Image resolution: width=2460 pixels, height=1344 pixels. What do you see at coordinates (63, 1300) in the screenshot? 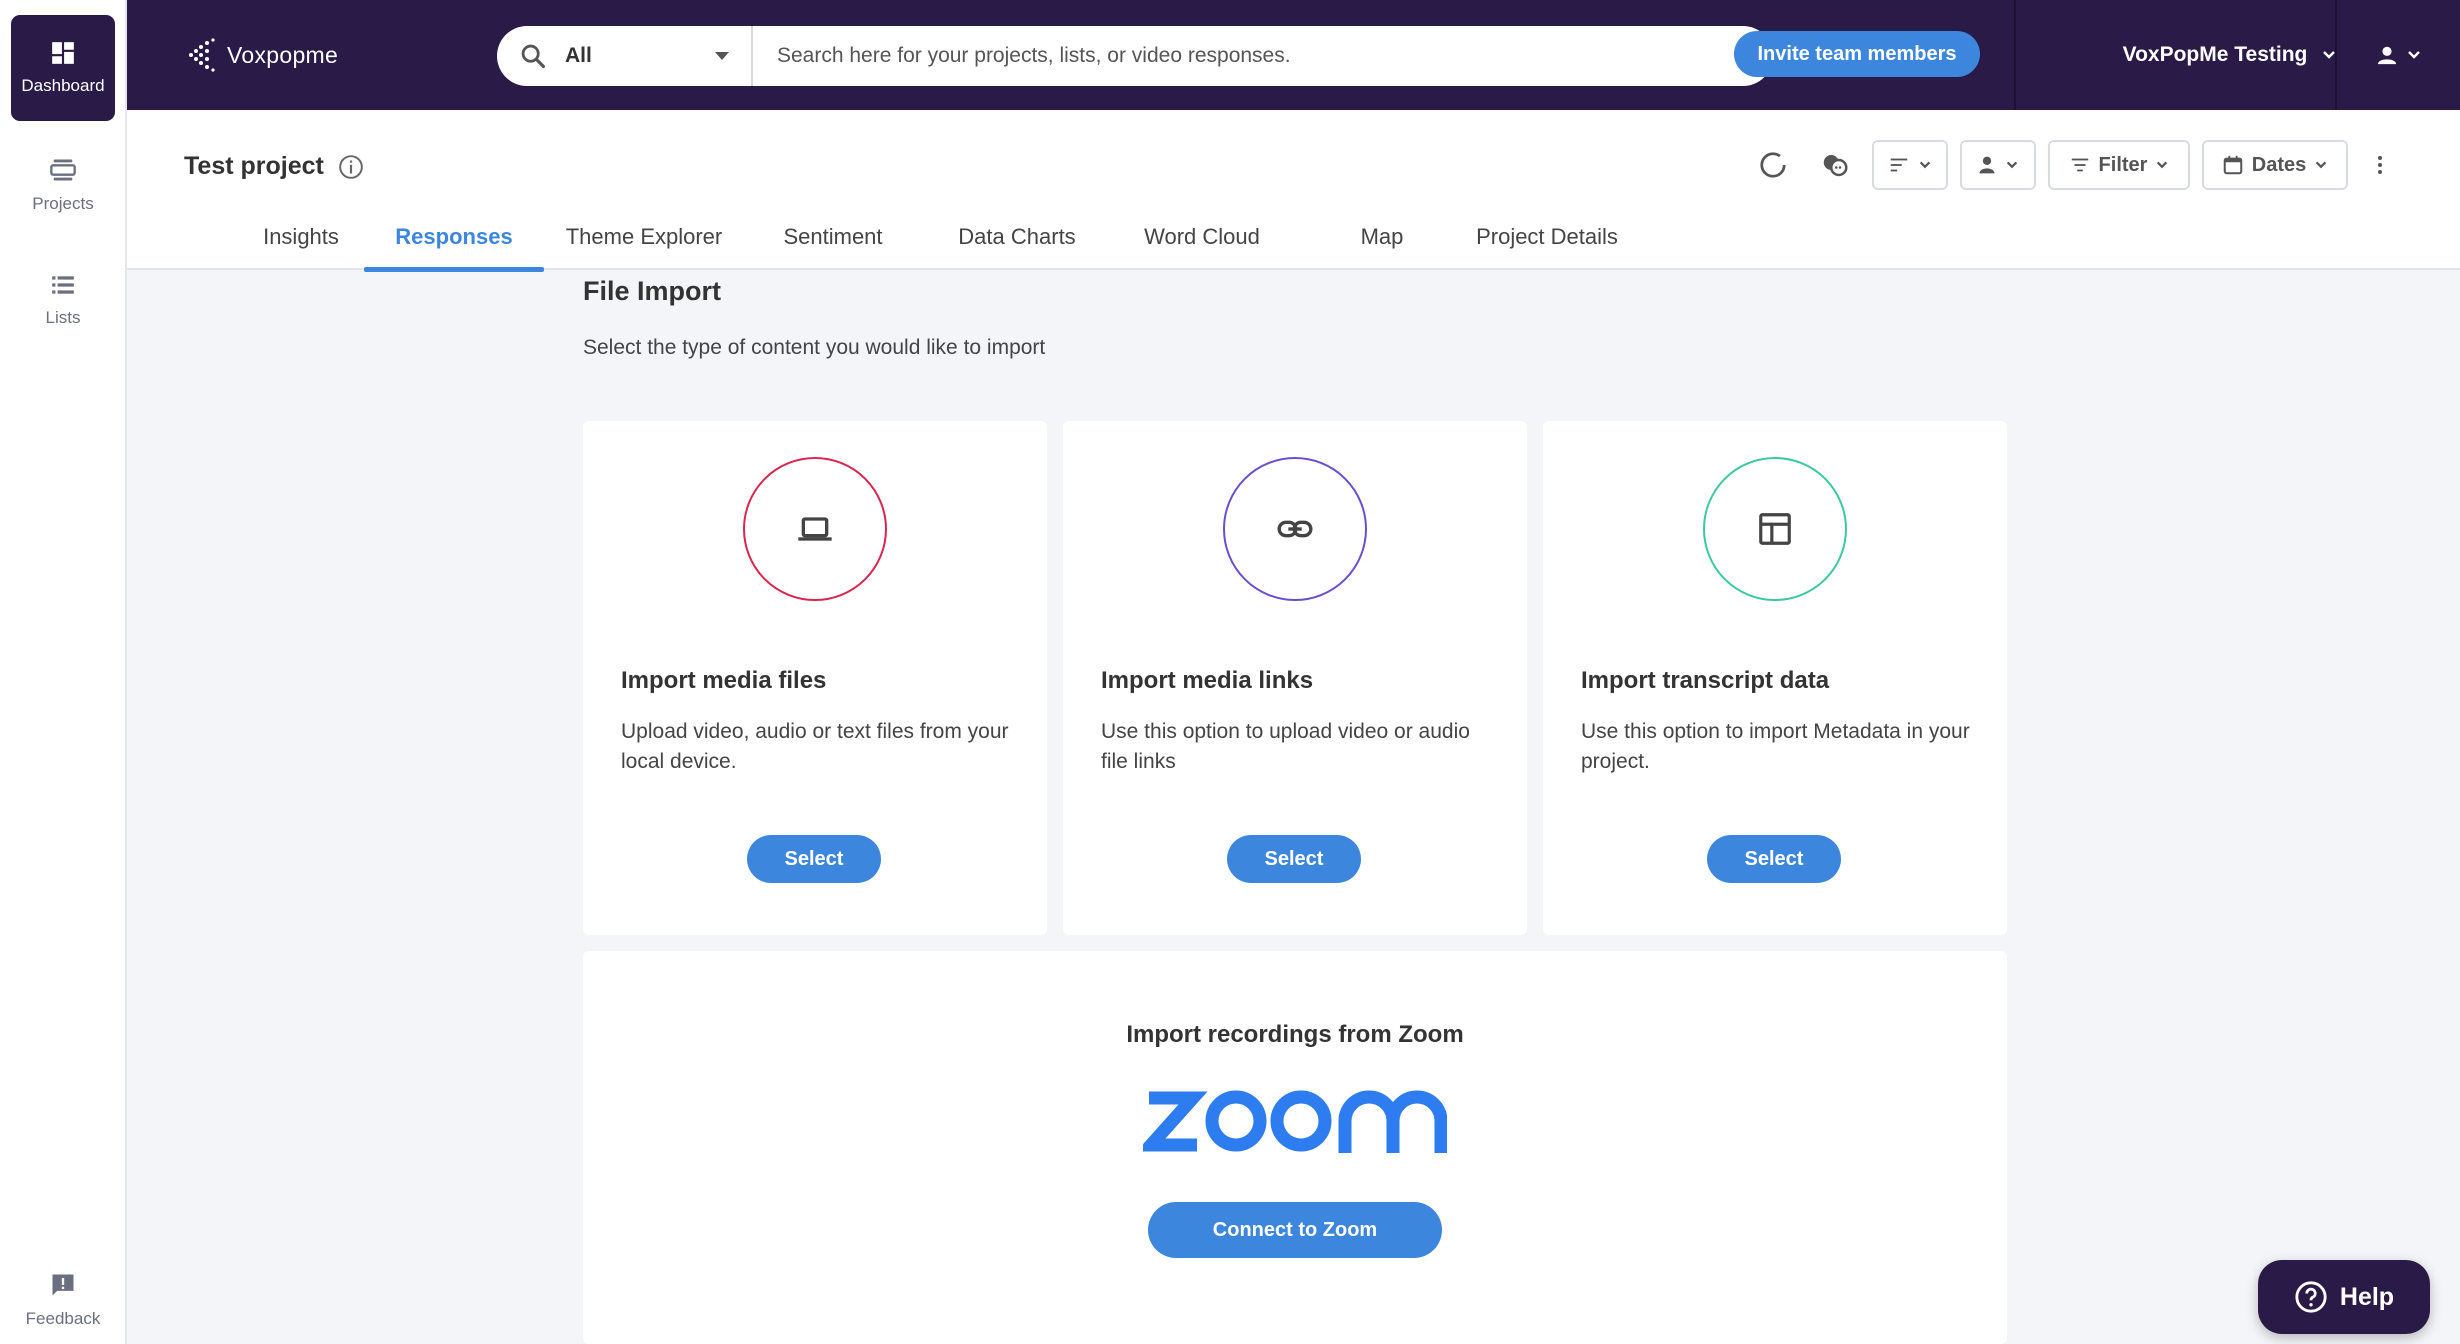
I see `sidebar-item-feedback: Feedback` at bounding box center [63, 1300].